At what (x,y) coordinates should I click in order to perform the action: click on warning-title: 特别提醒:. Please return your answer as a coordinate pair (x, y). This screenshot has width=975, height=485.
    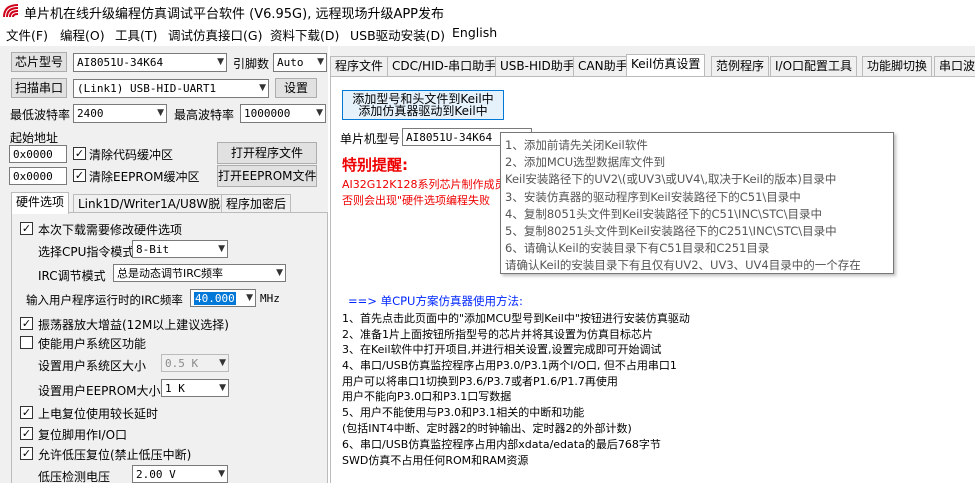
    Looking at the image, I should click on (375, 165).